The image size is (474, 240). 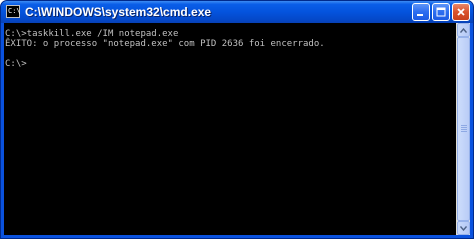 What do you see at coordinates (420, 15) in the screenshot?
I see `minimize-icon` at bounding box center [420, 15].